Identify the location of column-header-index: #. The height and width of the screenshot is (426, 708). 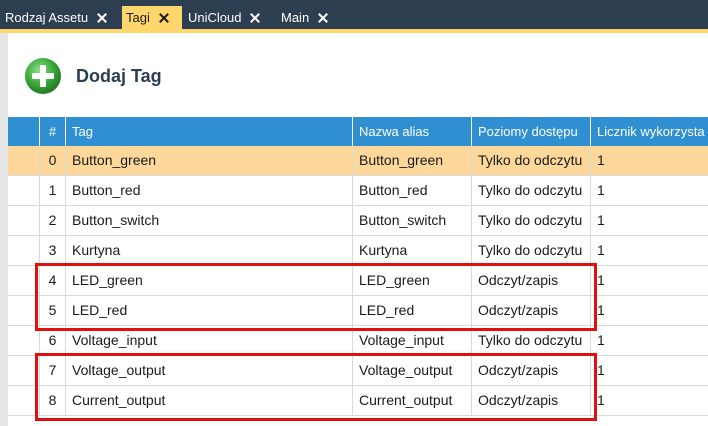
(53, 131).